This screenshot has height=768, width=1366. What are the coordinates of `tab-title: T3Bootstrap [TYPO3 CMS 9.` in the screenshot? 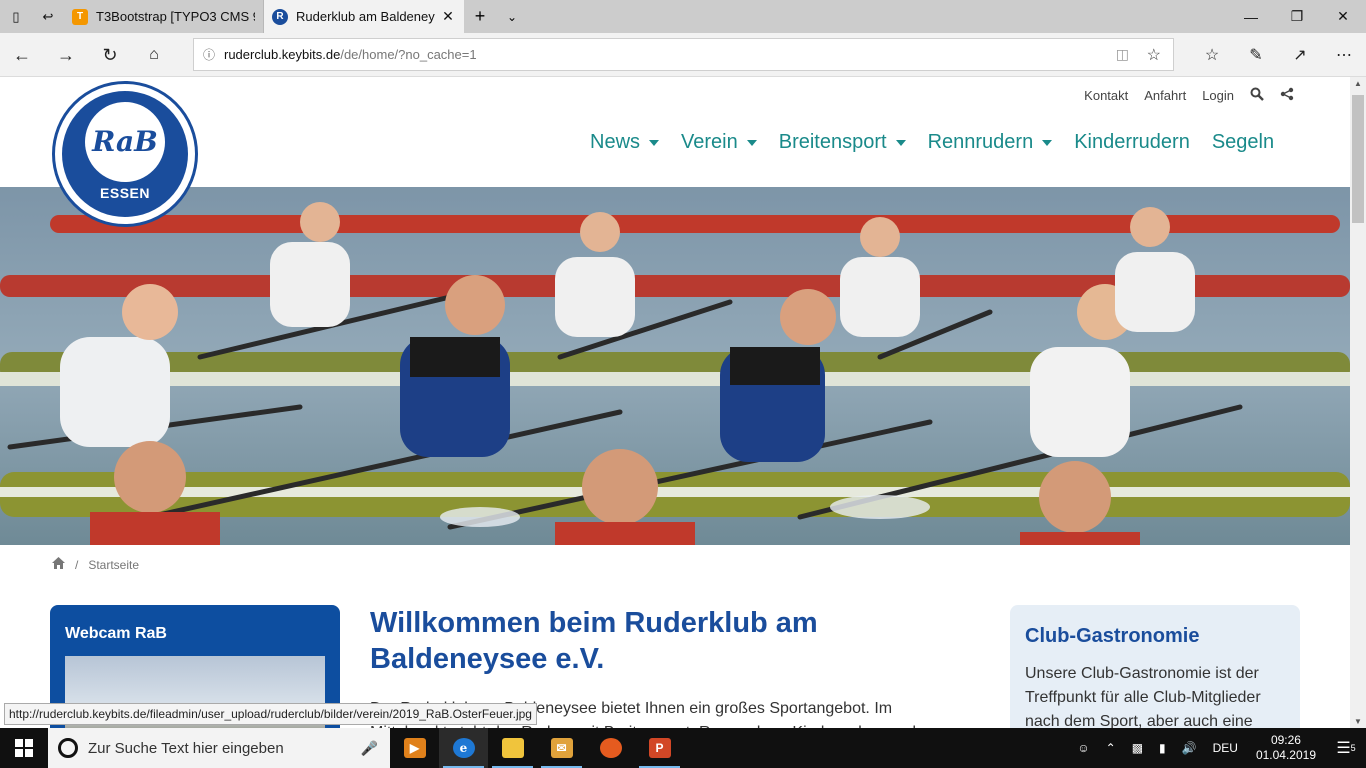 It's located at (175, 16).